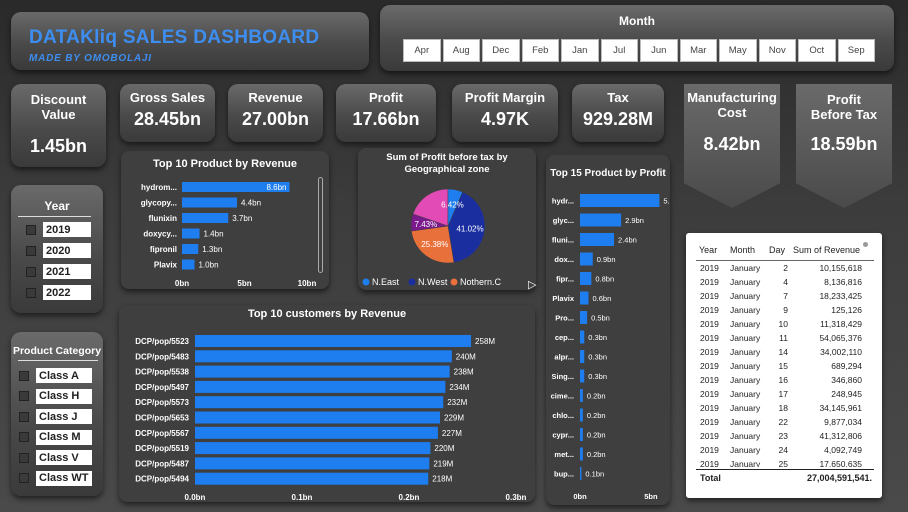 The width and height of the screenshot is (908, 512). I want to click on cell-day: 2, so click(785, 268).